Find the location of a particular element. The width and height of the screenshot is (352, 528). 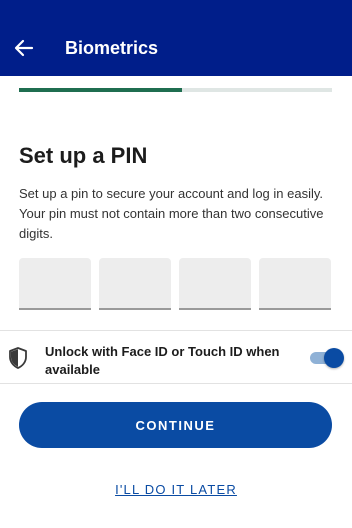

arrow-left-icon is located at coordinates (24, 48).